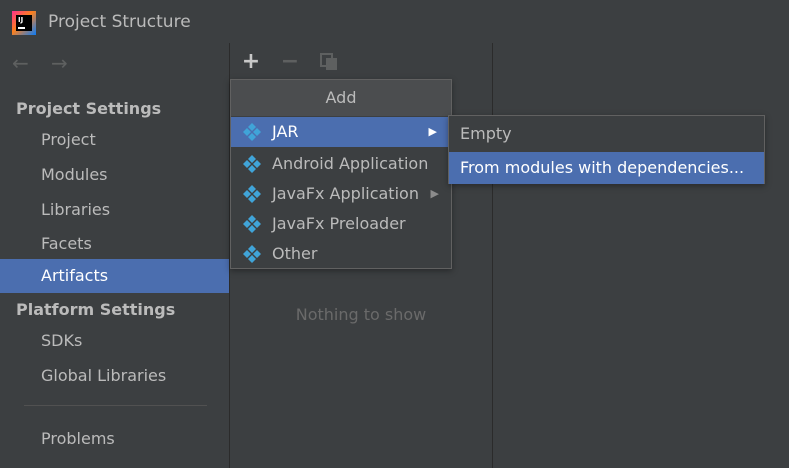 This screenshot has height=468, width=789. Describe the element at coordinates (114, 376) in the screenshot. I see `sidebar-item-global-libraries: Global Libraries` at that location.